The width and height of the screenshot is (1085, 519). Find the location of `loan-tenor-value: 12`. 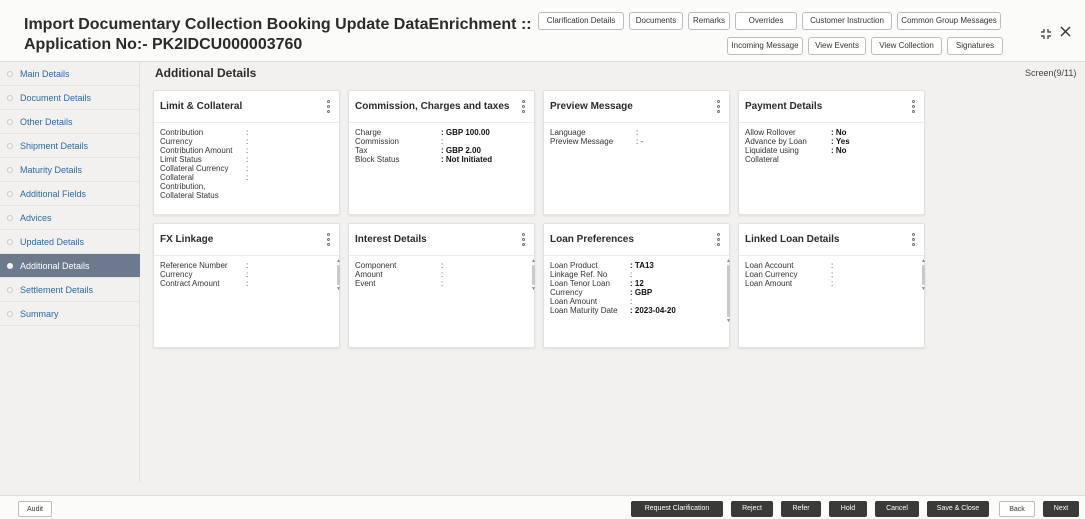

loan-tenor-value: 12 is located at coordinates (639, 283).